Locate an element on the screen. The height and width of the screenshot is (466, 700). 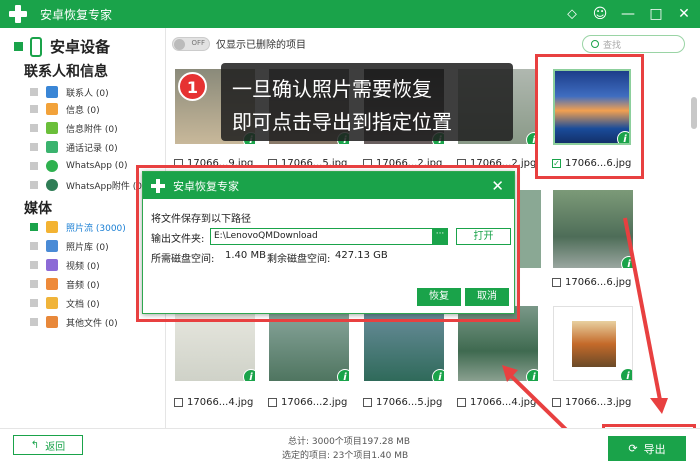
whatsapp-icon is located at coordinates (52, 166).